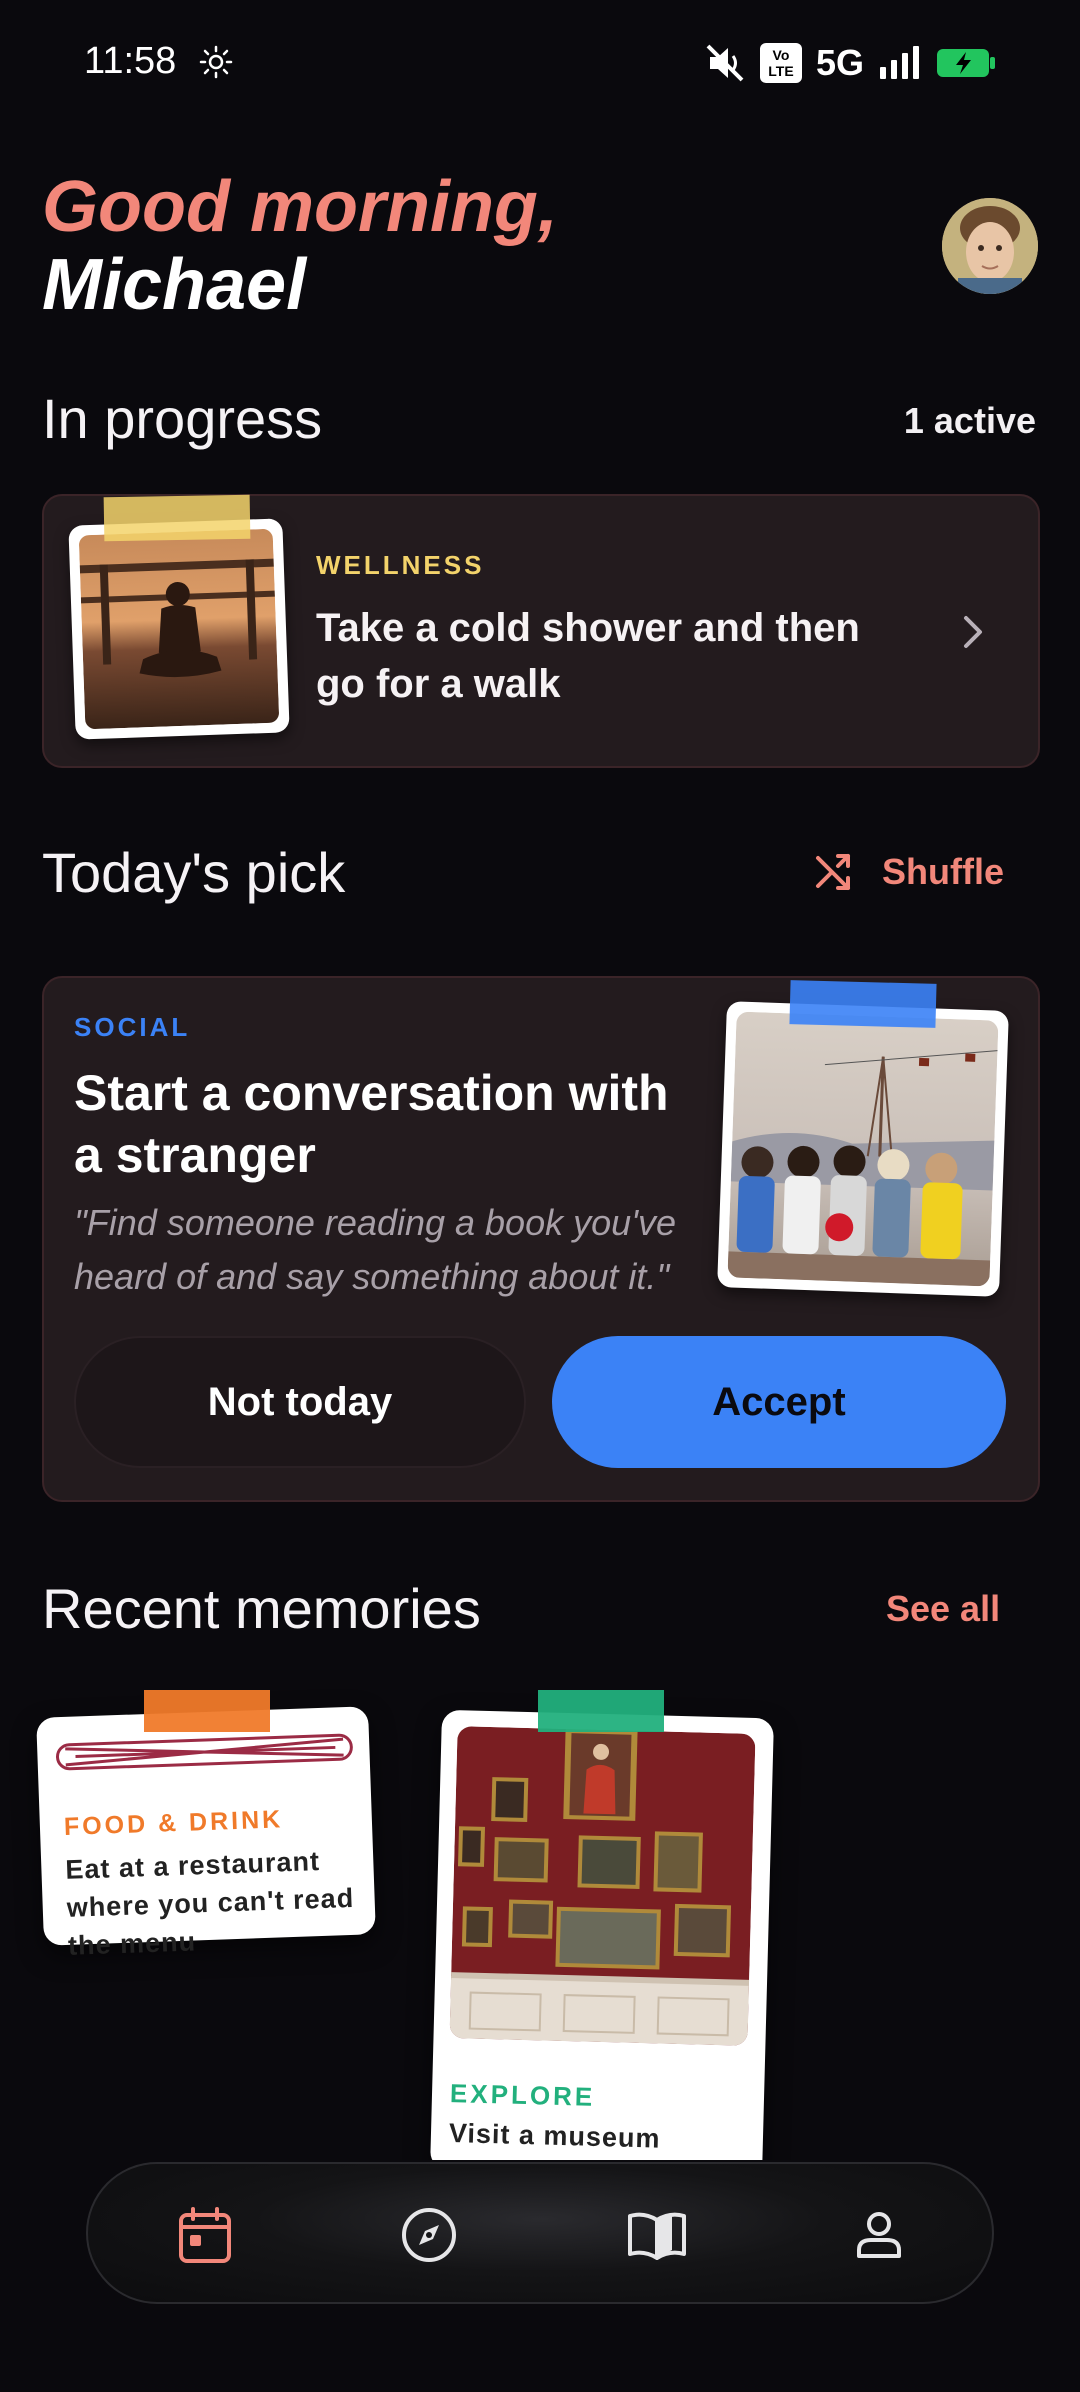 Image resolution: width=1080 pixels, height=2392 pixels. I want to click on wellness-photo, so click(179, 629).